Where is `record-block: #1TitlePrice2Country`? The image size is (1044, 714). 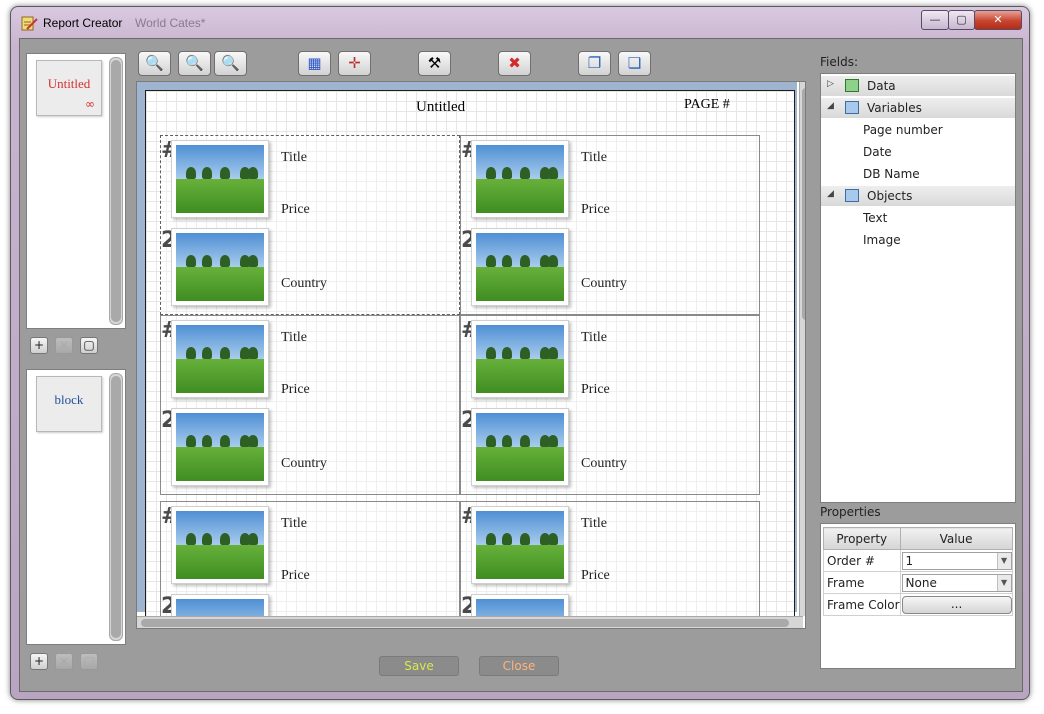
record-block: #1TitlePrice2Country is located at coordinates (310, 225).